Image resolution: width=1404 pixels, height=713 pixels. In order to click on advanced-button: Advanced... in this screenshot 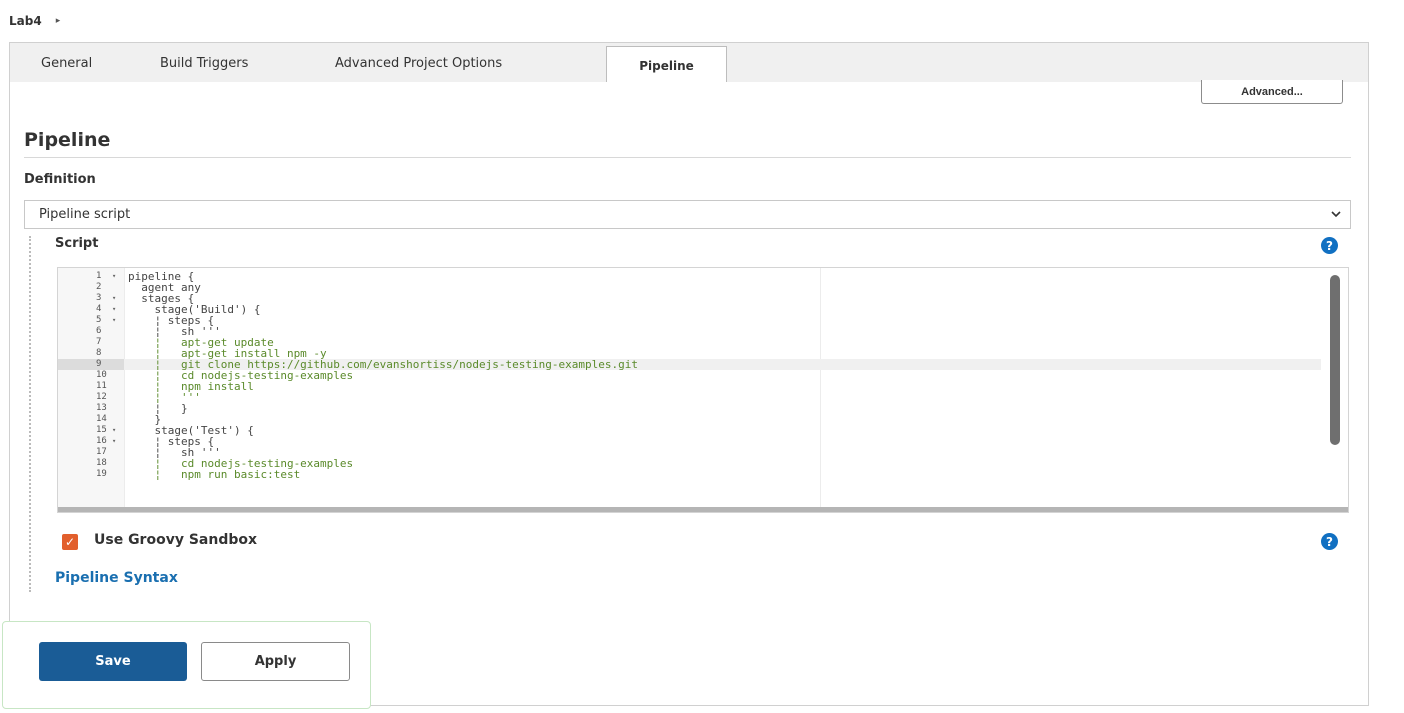, I will do `click(1272, 92)`.